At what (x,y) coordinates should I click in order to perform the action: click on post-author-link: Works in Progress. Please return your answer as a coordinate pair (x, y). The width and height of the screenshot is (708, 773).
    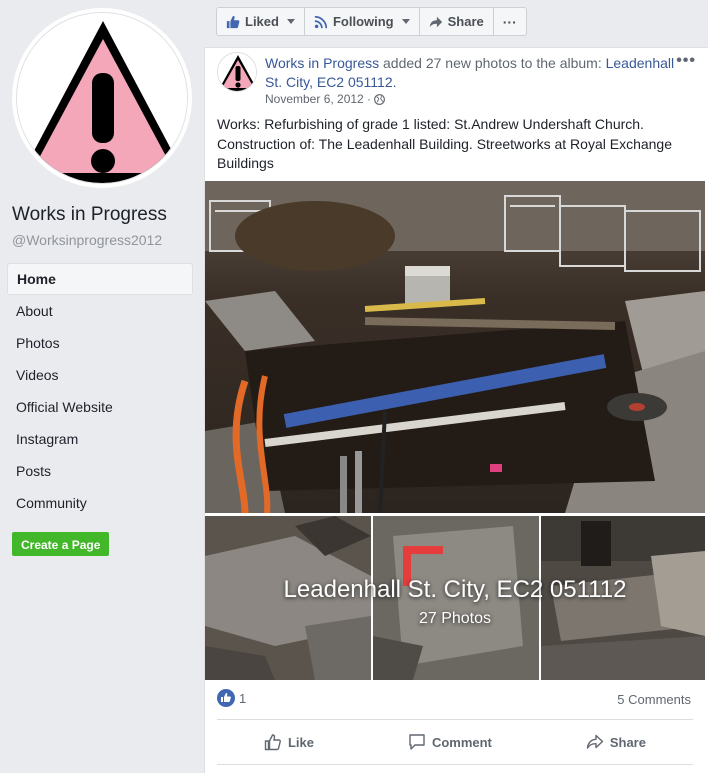
    Looking at the image, I should click on (322, 63).